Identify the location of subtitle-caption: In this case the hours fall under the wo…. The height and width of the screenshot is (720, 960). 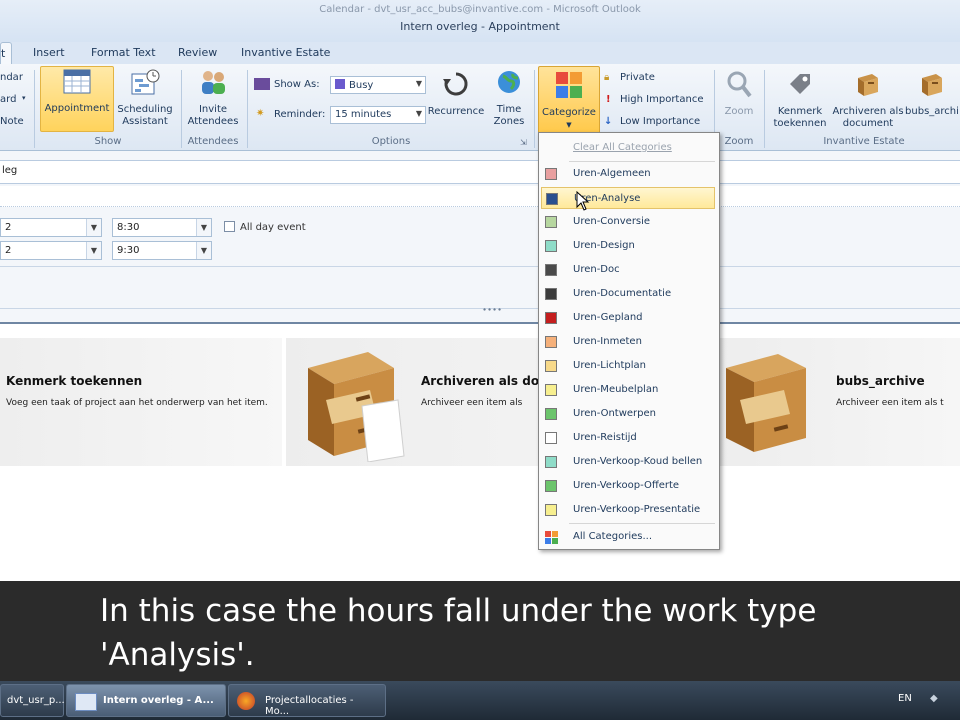
(480, 631).